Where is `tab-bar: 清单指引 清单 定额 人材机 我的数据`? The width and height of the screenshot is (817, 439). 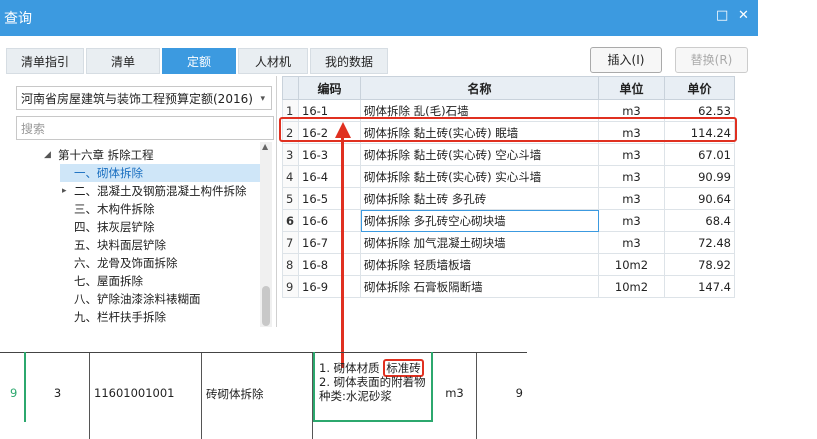 tab-bar: 清单指引 清单 定额 人材机 我的数据 is located at coordinates (295, 61).